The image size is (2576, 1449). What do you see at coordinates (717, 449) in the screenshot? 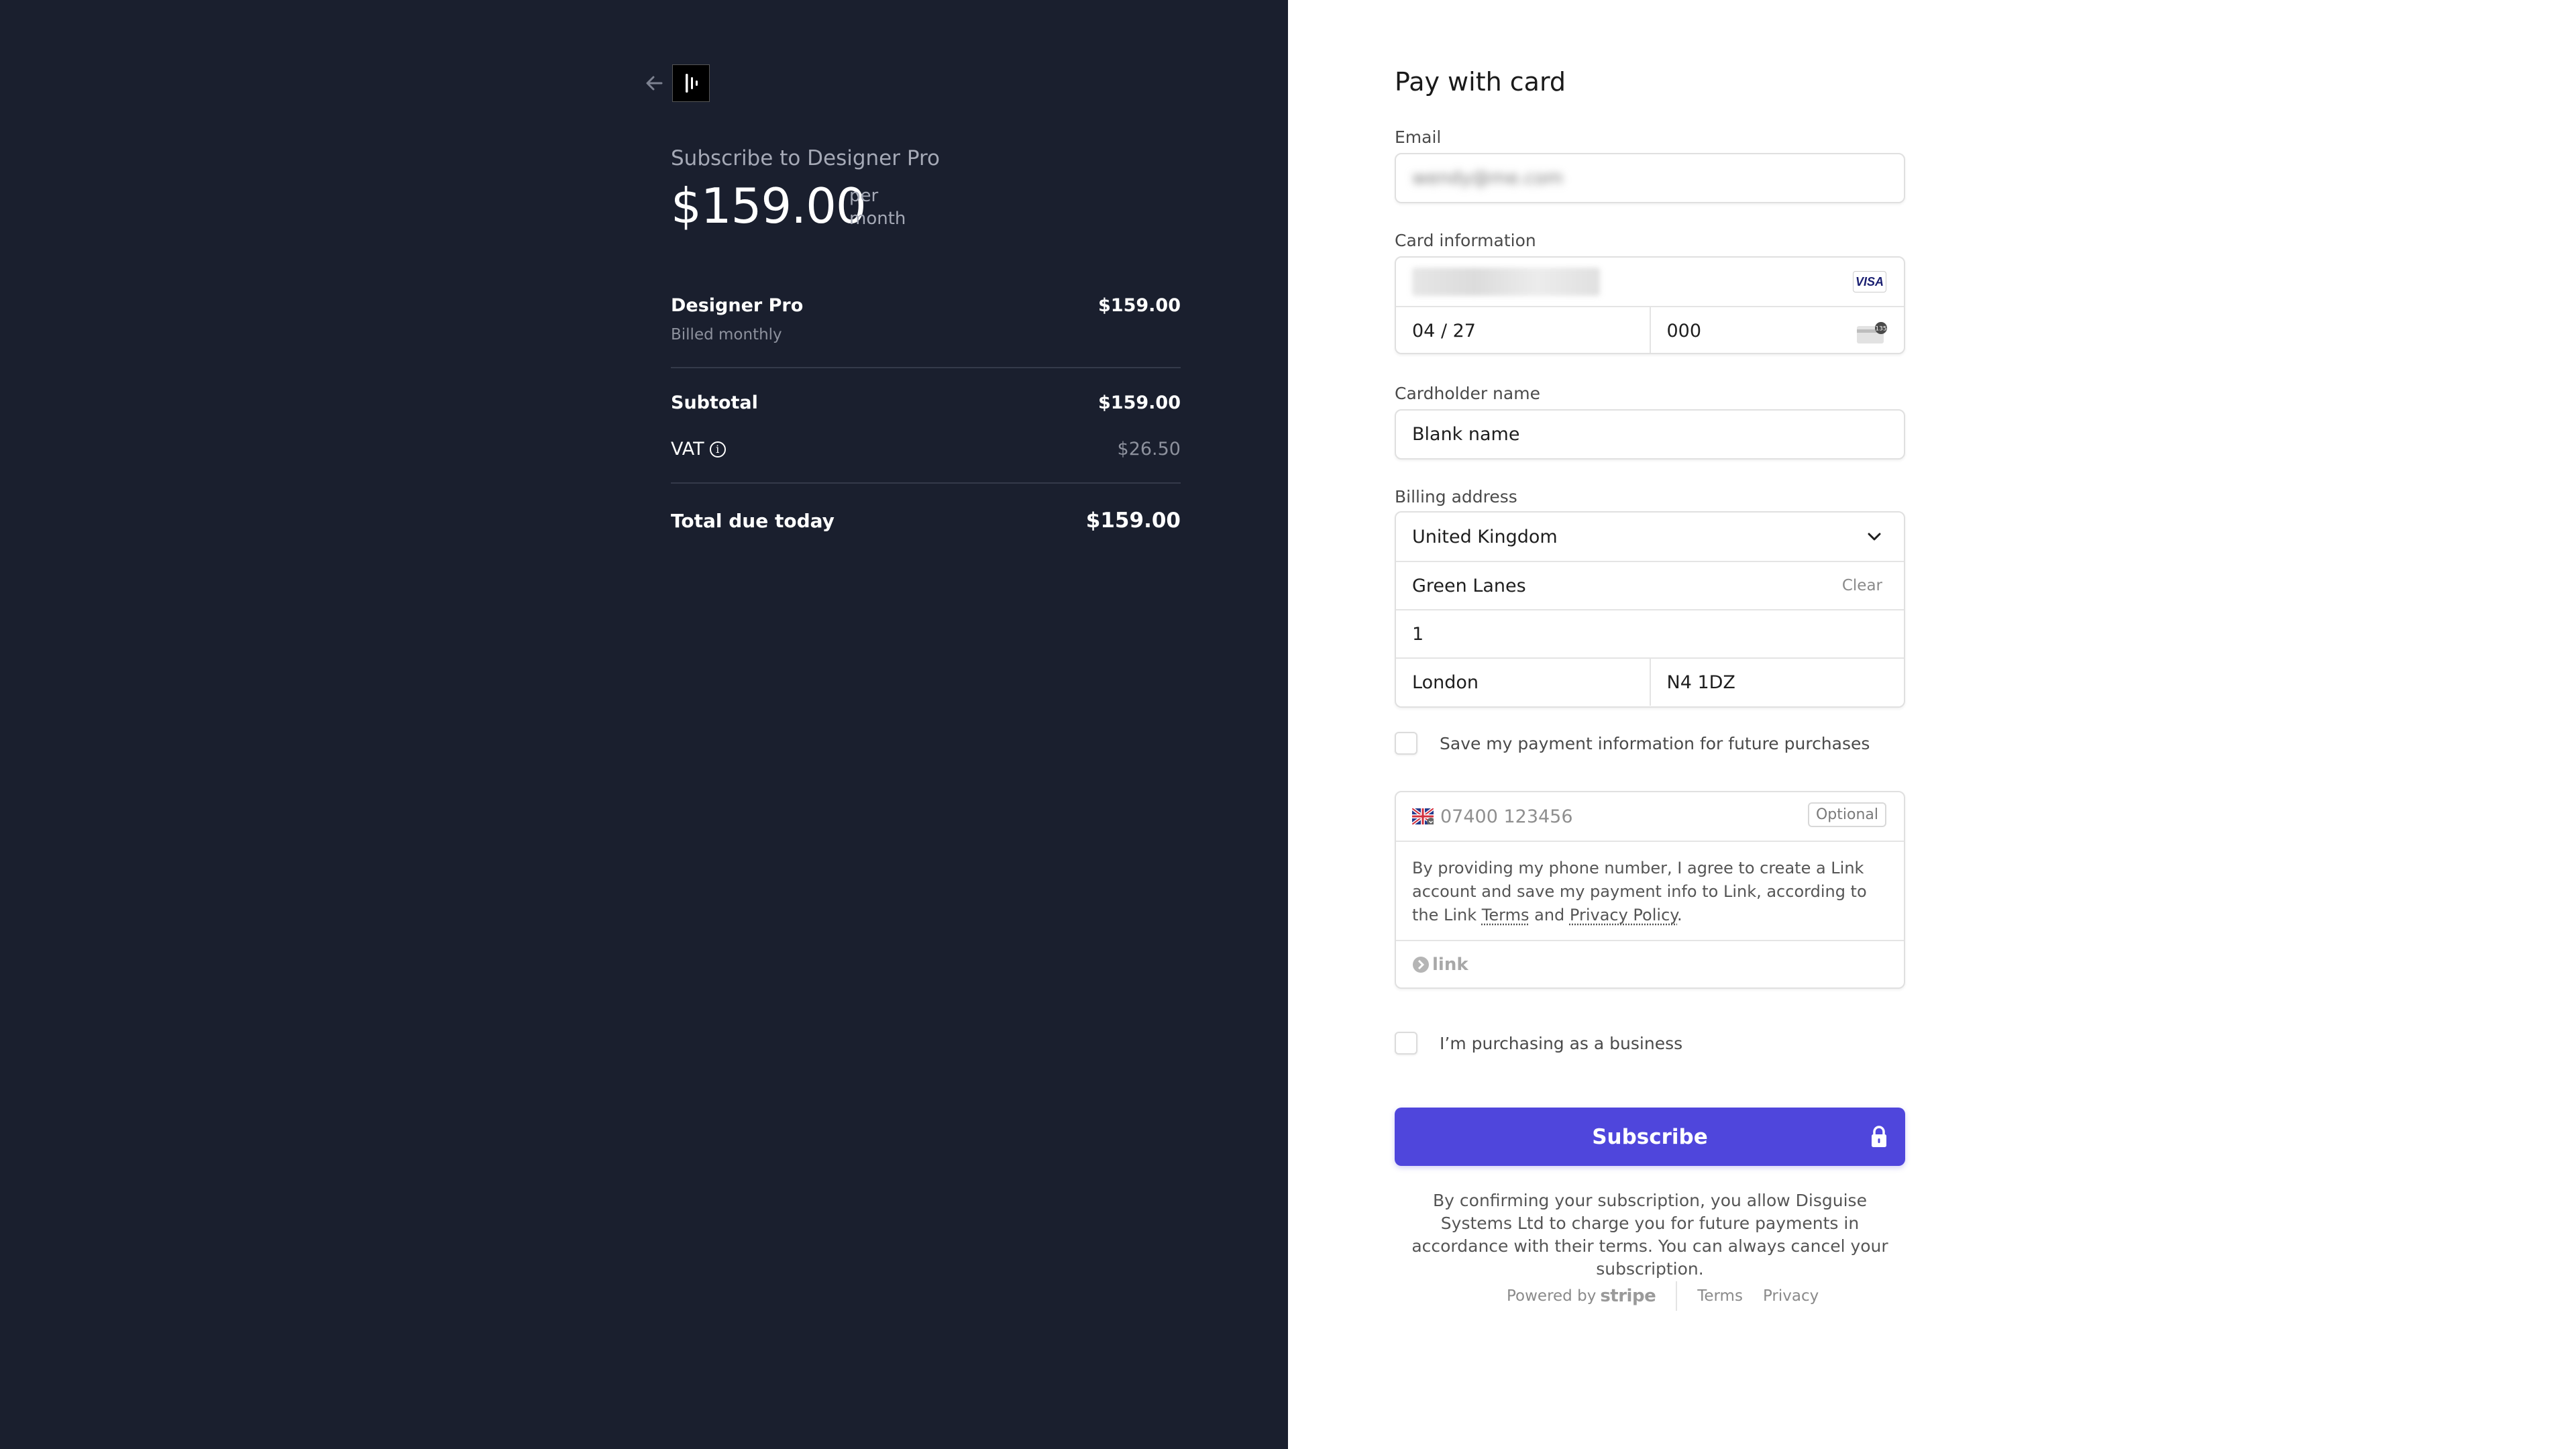
I see `info-icon: i` at bounding box center [717, 449].